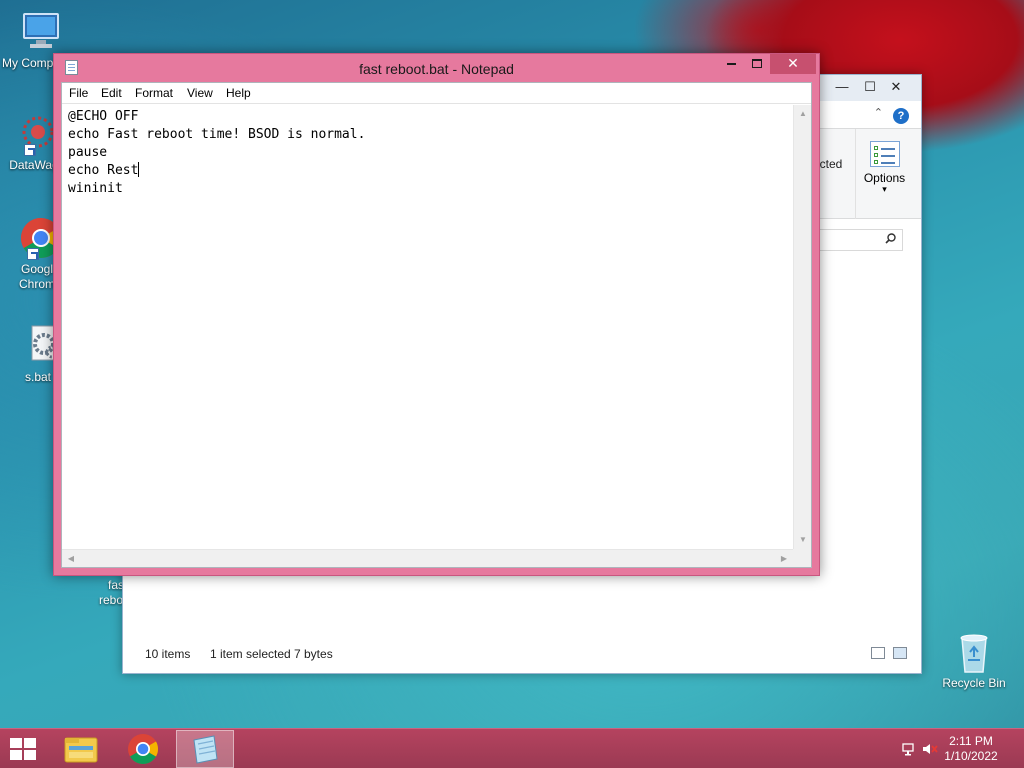 This screenshot has height=768, width=1024. I want to click on menu-view: View, so click(200, 93).